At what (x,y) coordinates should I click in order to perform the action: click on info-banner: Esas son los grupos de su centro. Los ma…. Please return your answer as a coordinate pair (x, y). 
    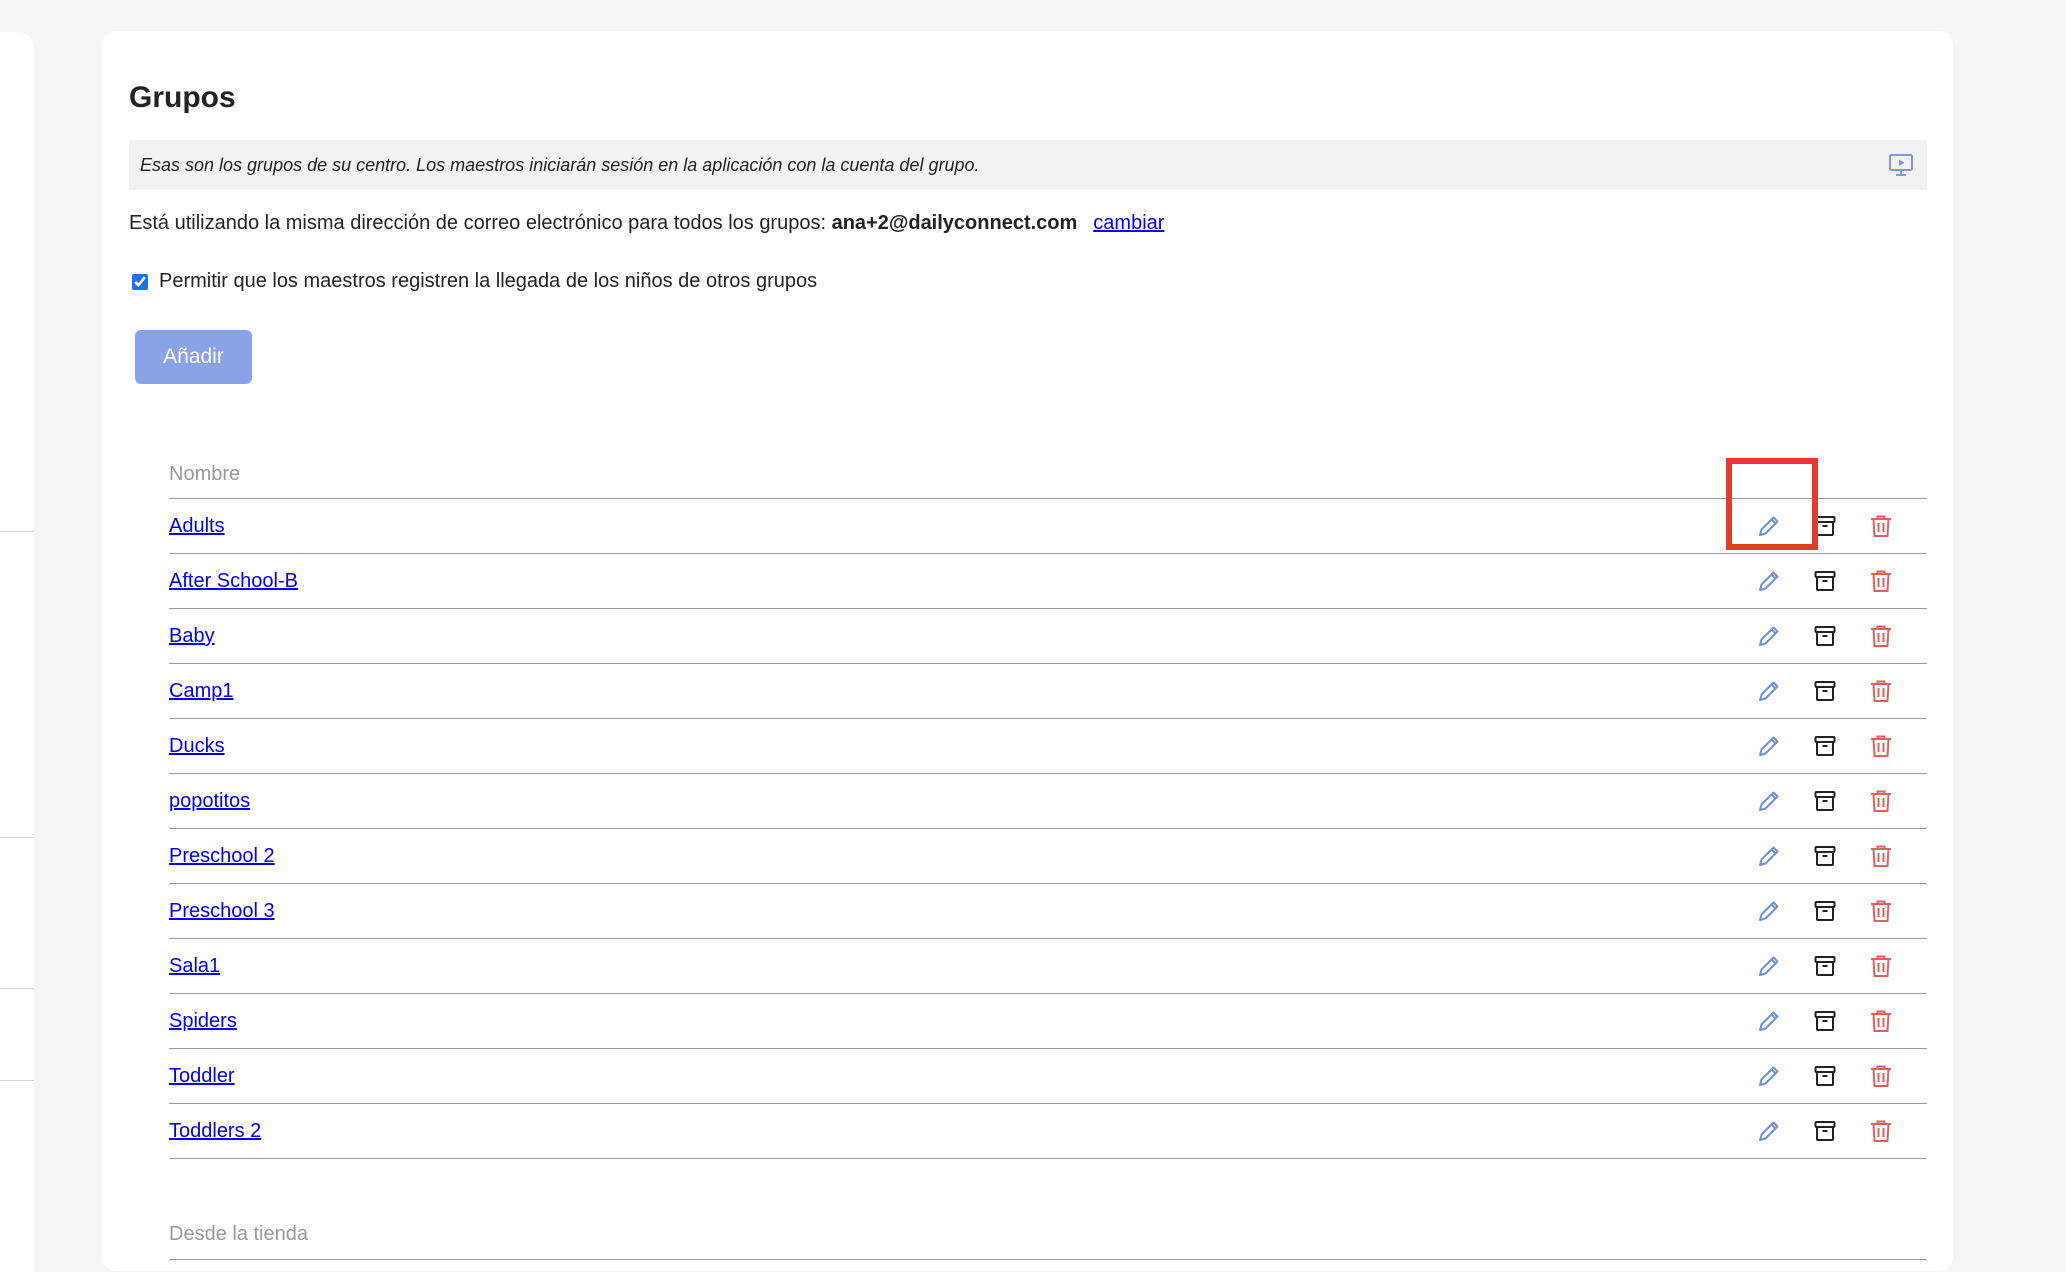
    Looking at the image, I should click on (1028, 165).